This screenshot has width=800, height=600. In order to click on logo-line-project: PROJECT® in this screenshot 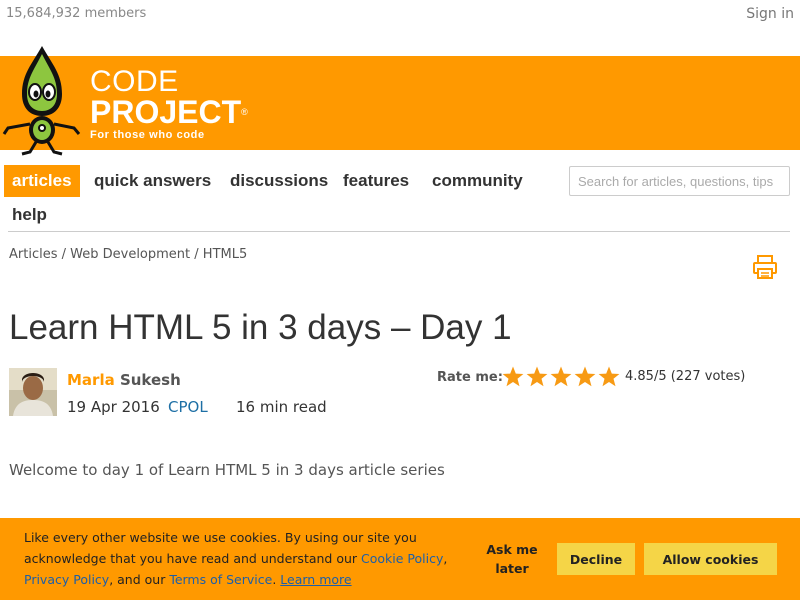, I will do `click(169, 112)`.